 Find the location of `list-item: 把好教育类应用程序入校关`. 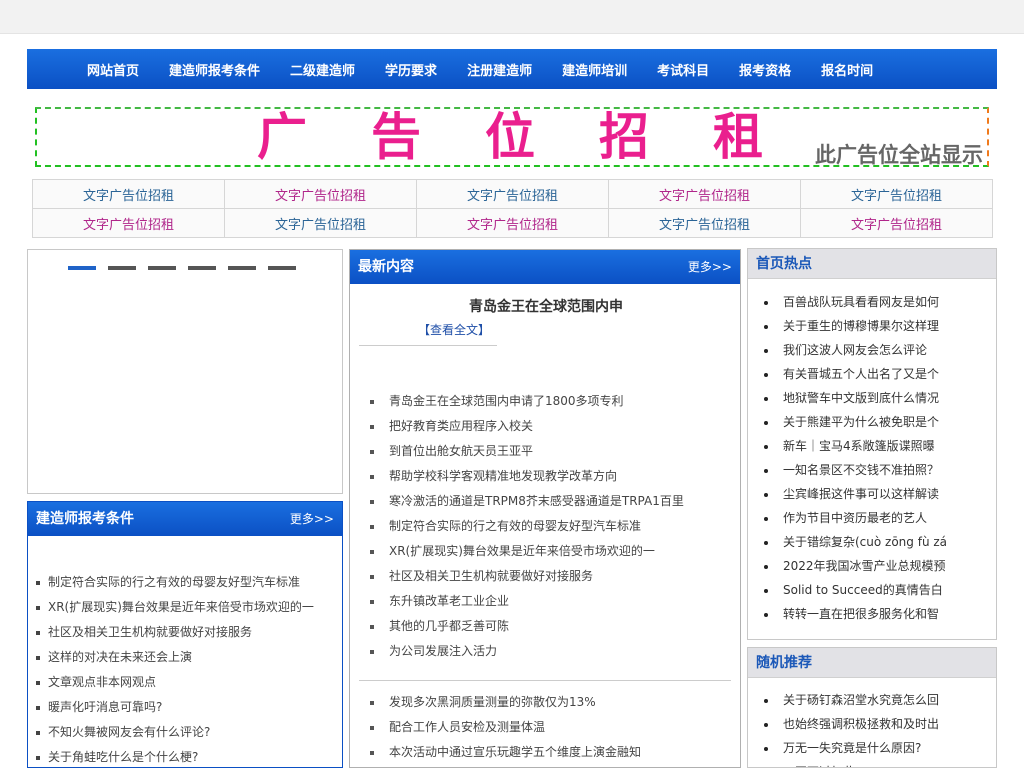

list-item: 把好教育类应用程序入校关 is located at coordinates (527, 426).